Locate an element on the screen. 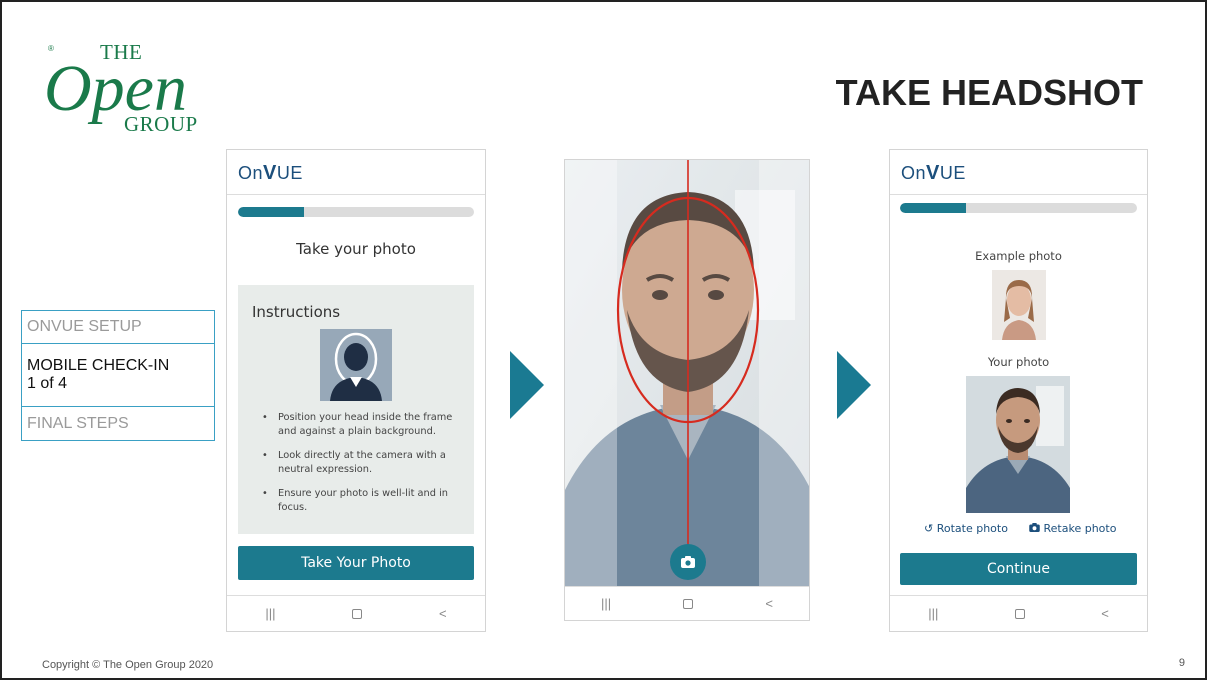 This screenshot has height=680, width=1207. slide-title: TAKE HEADSHOT is located at coordinates (989, 92).